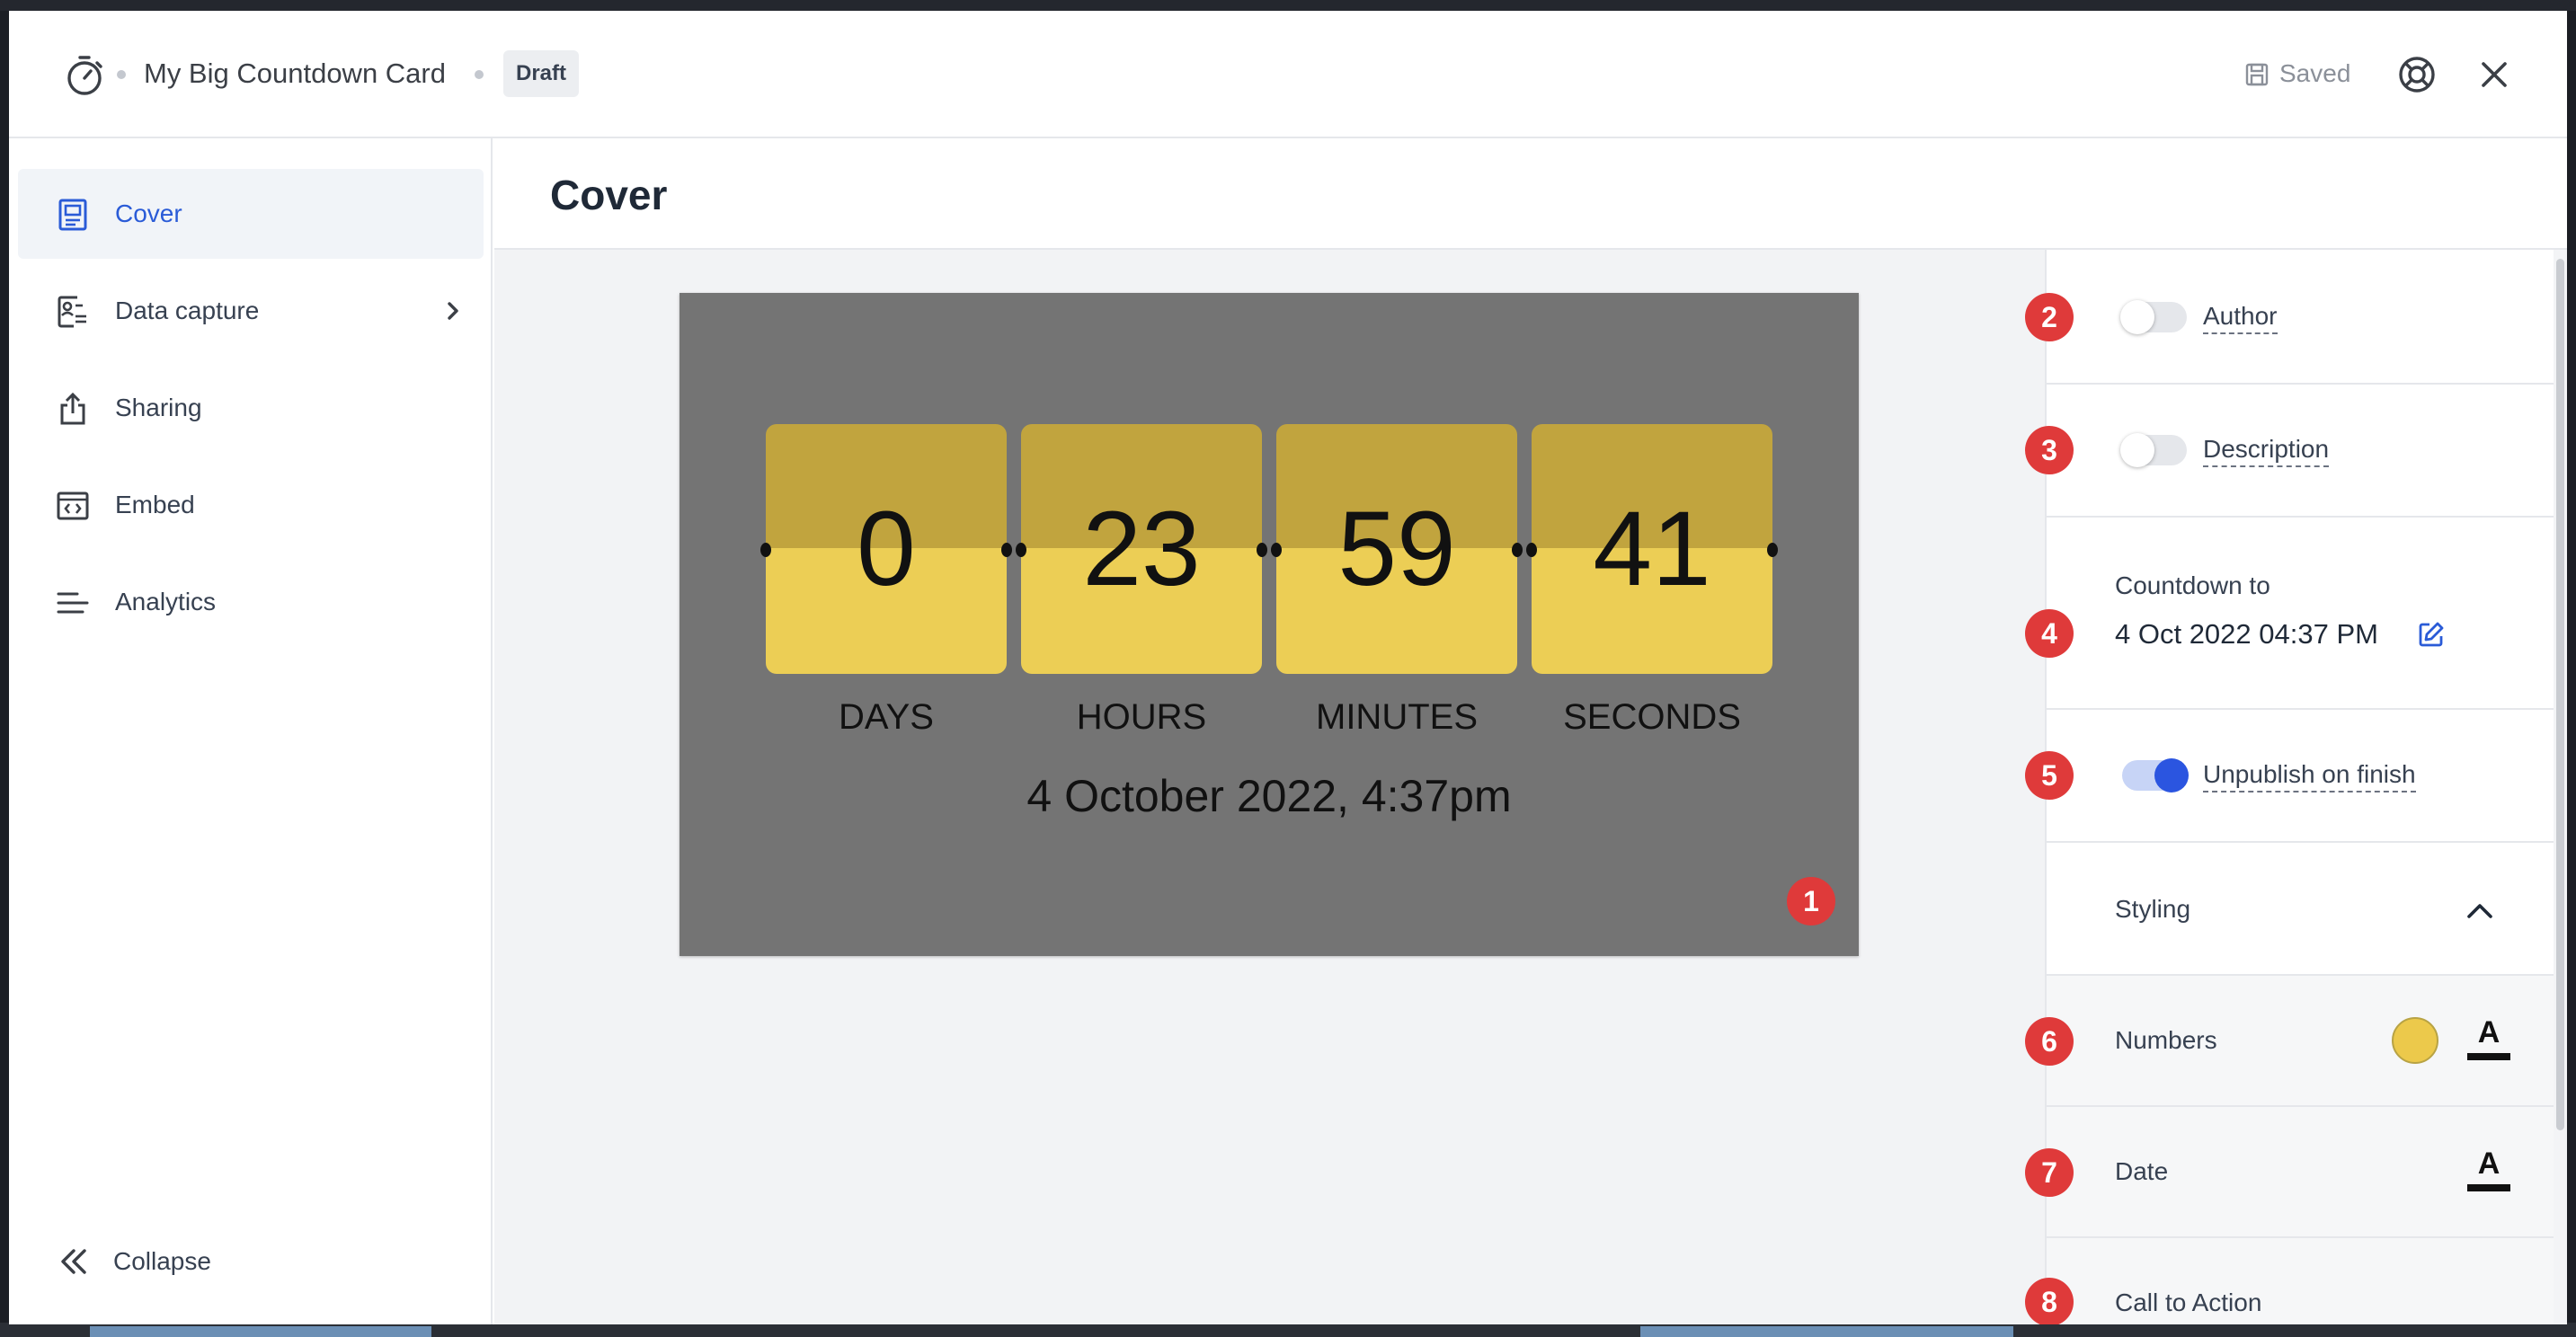  I want to click on status-badge: Draft, so click(541, 73).